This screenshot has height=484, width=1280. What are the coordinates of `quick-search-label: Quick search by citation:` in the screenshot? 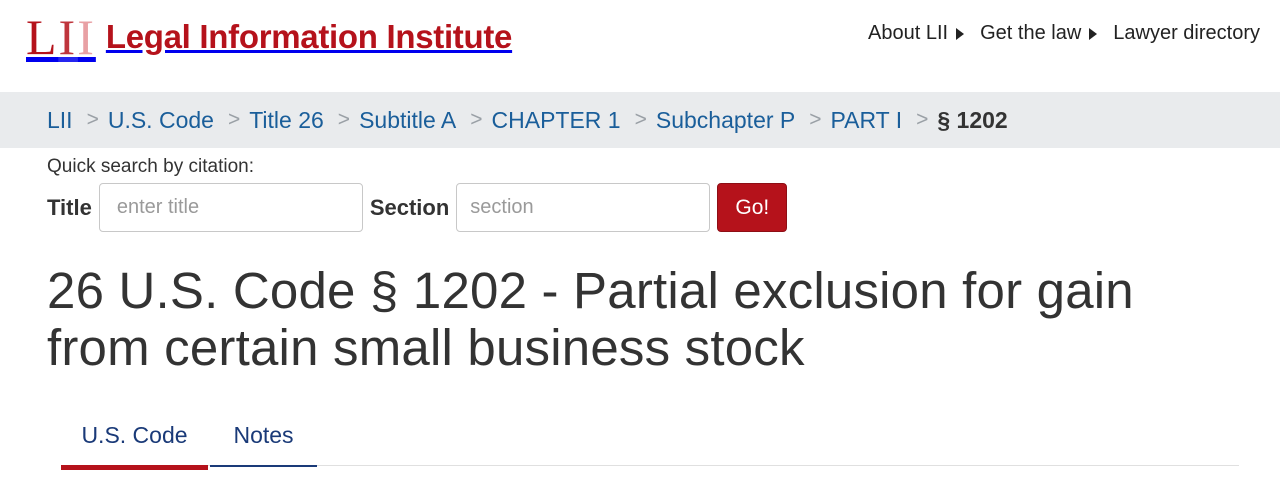 It's located at (150, 166).